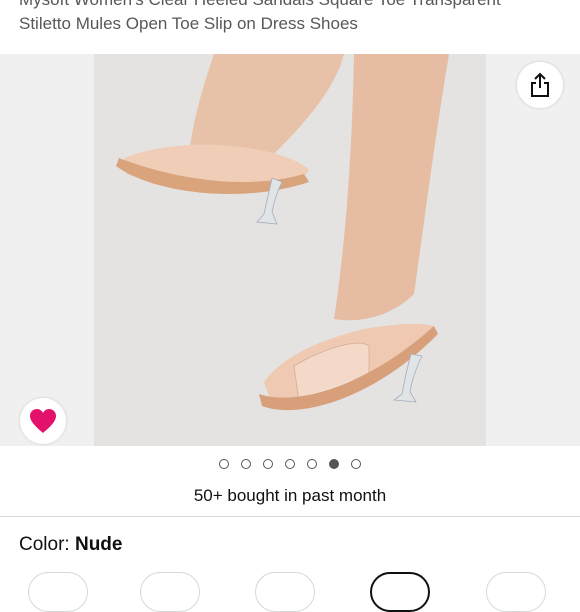 The image size is (580, 612). I want to click on bought-in-past-month: 50+ bought in past month, so click(290, 495).